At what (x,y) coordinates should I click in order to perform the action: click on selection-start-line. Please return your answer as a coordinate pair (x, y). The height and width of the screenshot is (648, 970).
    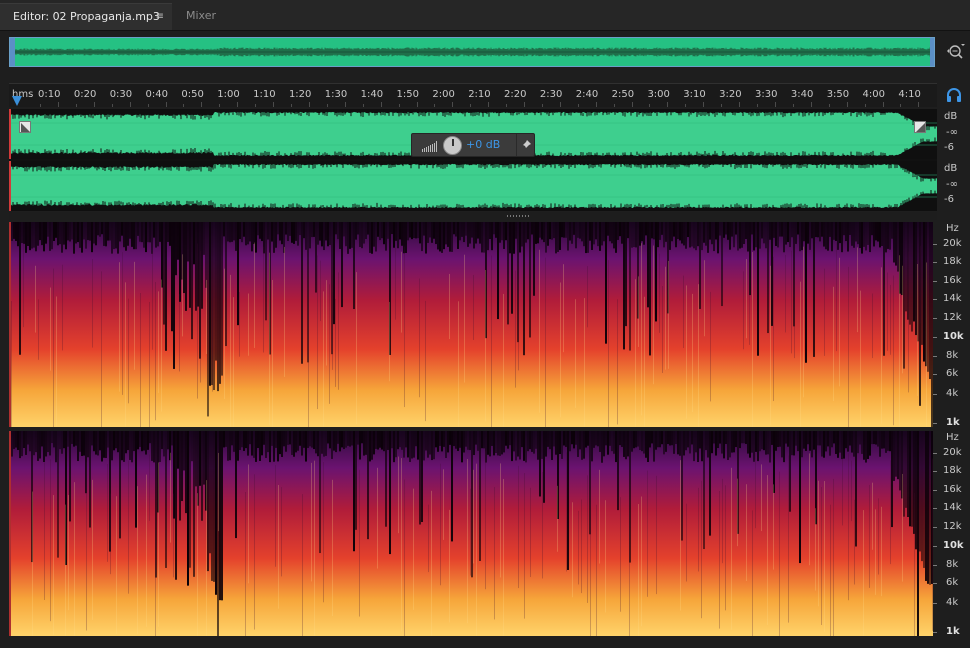
    Looking at the image, I should click on (10, 134).